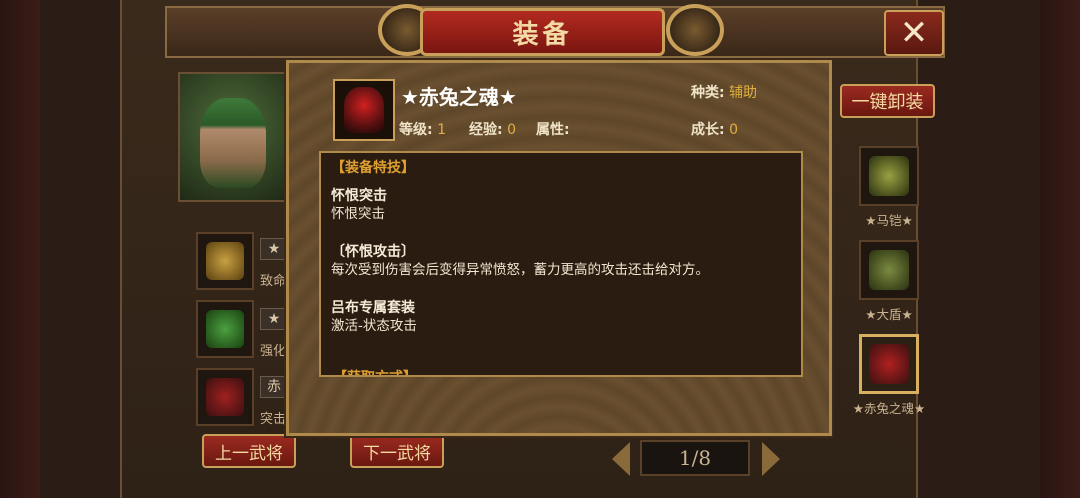  What do you see at coordinates (733, 130) in the screenshot?
I see `growth-value: 0` at bounding box center [733, 130].